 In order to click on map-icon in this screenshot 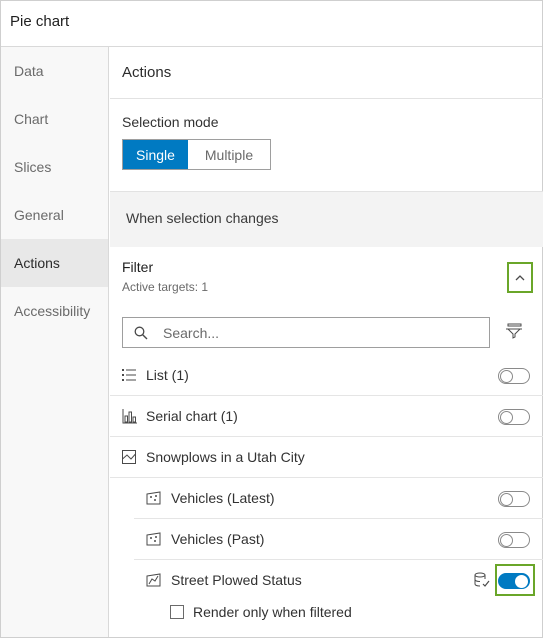, I will do `click(129, 457)`.